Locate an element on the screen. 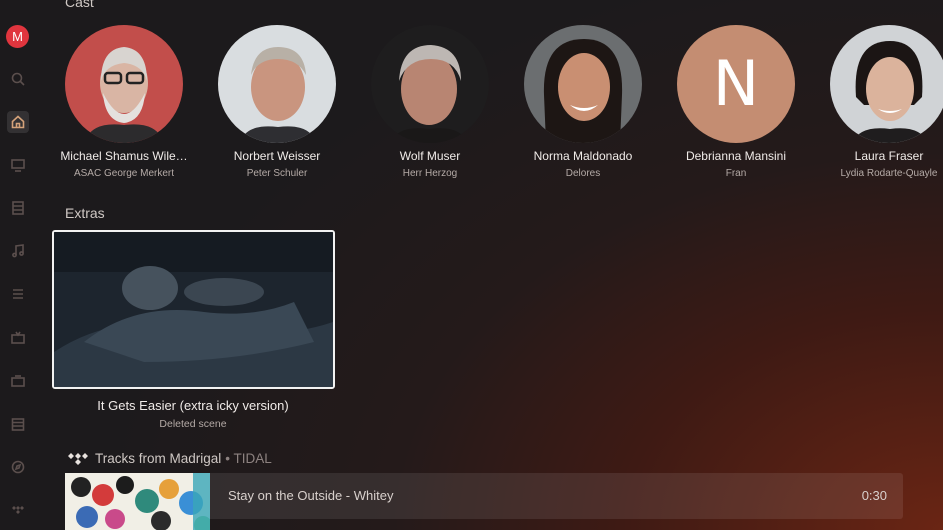 Image resolution: width=943 pixels, height=530 pixels. track-duration: 0:30 is located at coordinates (874, 495).